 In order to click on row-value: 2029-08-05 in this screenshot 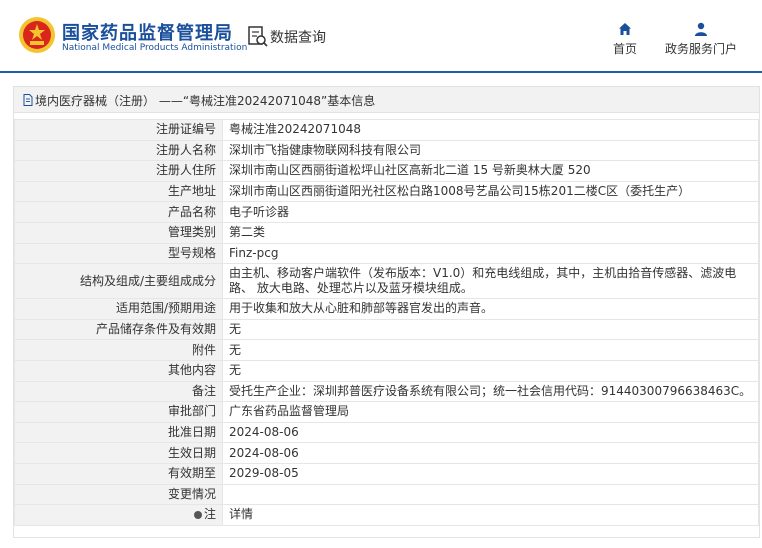, I will do `click(490, 473)`.